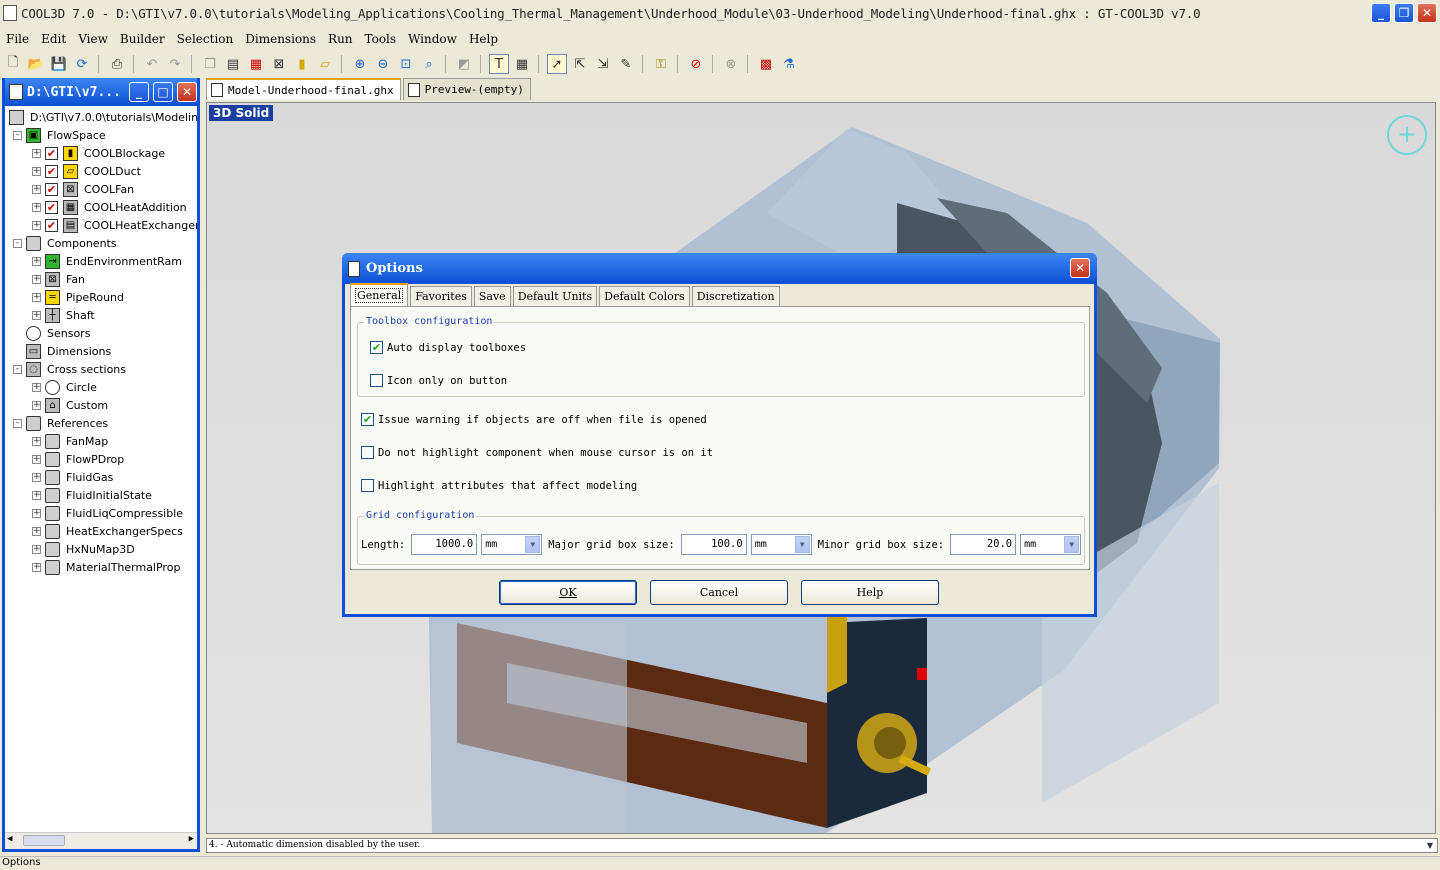  Describe the element at coordinates (557, 64) in the screenshot. I see `select-icon: ➚` at that location.